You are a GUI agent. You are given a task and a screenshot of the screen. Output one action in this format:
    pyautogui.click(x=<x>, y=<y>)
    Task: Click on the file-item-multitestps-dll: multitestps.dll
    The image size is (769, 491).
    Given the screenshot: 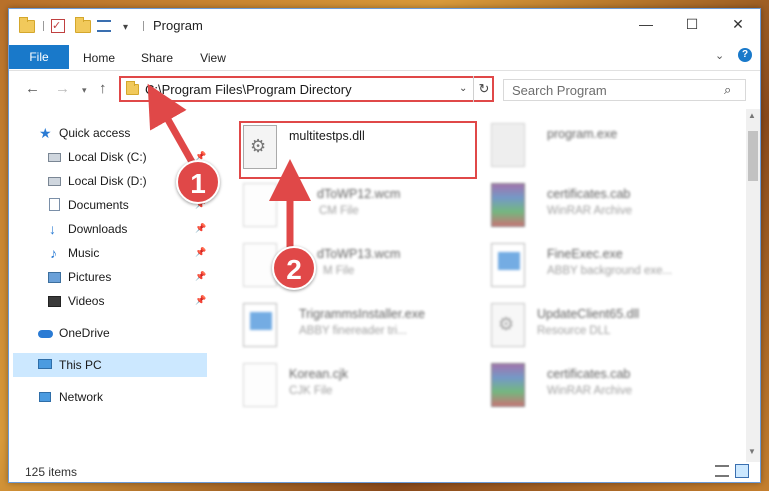 What is the action you would take?
    pyautogui.click(x=363, y=147)
    